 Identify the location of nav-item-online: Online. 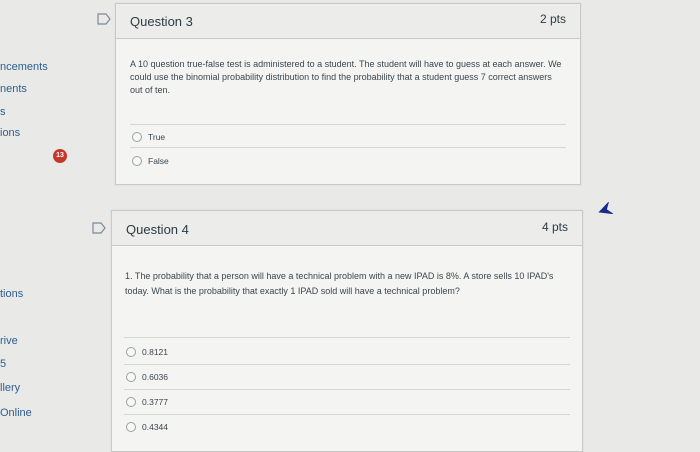
(16, 413).